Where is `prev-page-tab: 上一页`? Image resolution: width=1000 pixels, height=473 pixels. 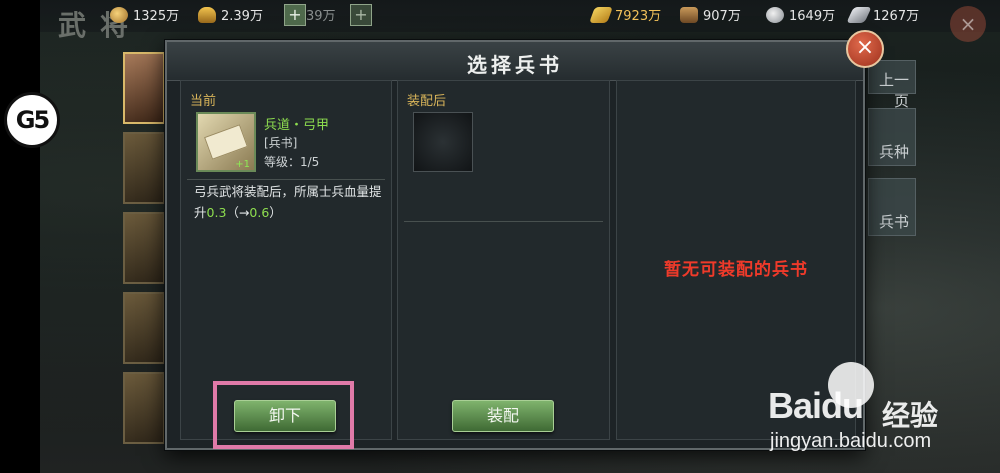
prev-page-tab: 上一页 is located at coordinates (892, 85).